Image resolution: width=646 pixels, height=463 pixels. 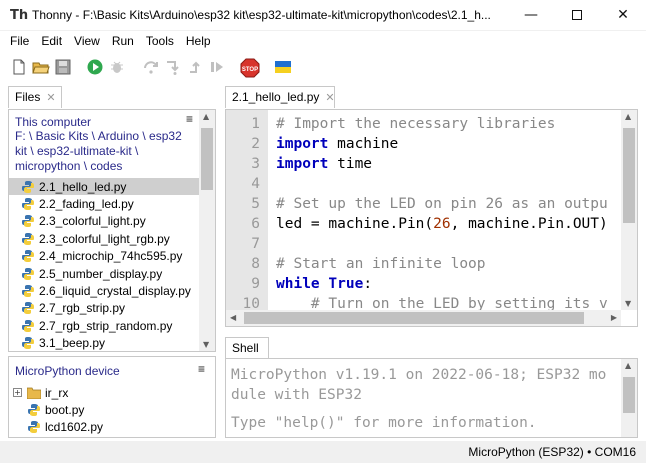 What do you see at coordinates (19, 15) in the screenshot?
I see `thonny-app-icon: Th` at bounding box center [19, 15].